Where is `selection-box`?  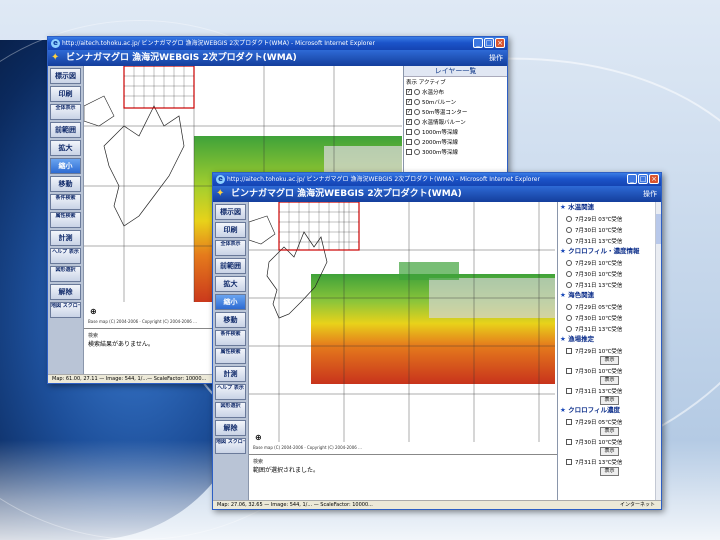 selection-box is located at coordinates (159, 87).